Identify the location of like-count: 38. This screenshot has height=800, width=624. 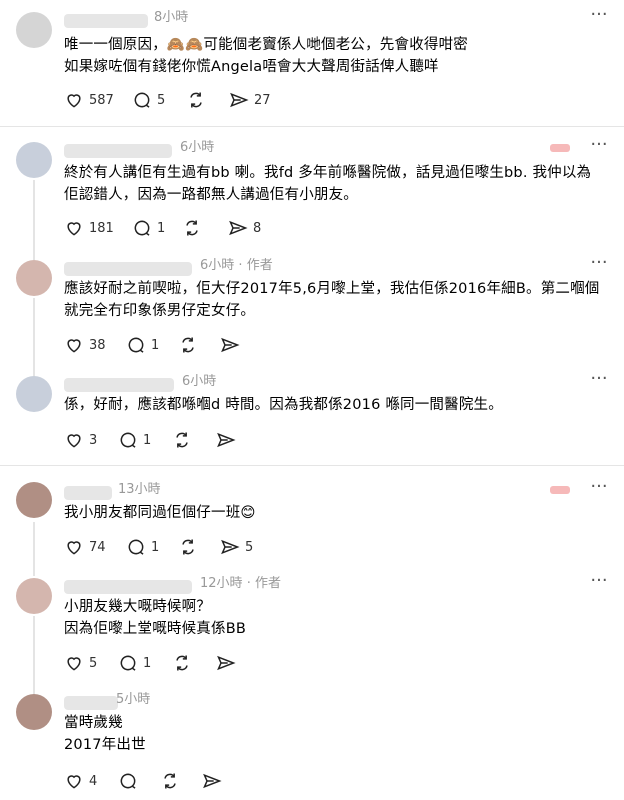
(97, 345).